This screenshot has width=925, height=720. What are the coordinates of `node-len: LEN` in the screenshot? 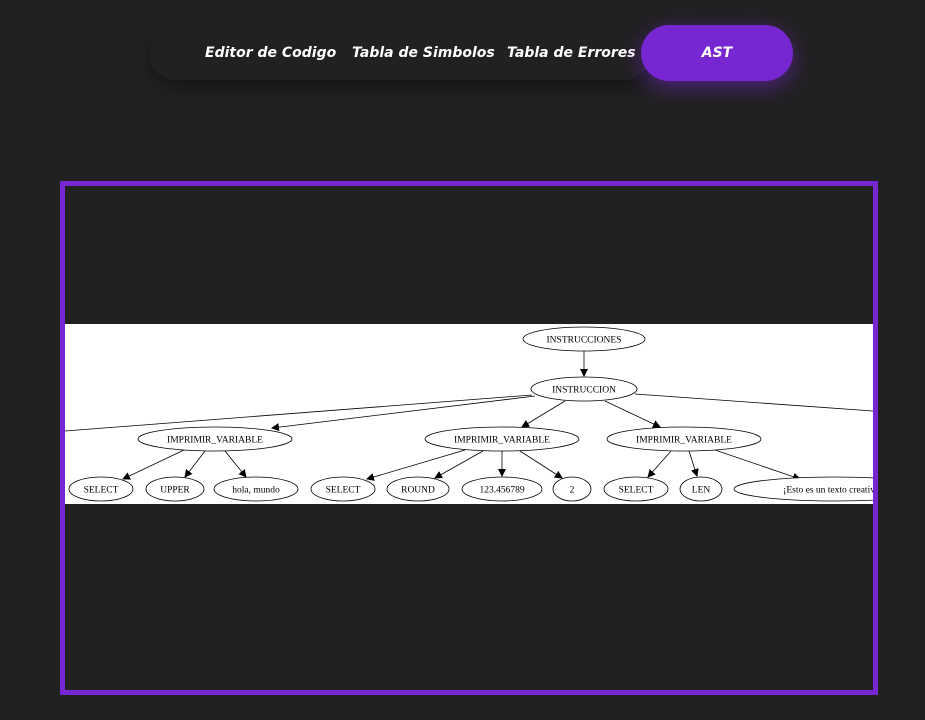 It's located at (701, 491).